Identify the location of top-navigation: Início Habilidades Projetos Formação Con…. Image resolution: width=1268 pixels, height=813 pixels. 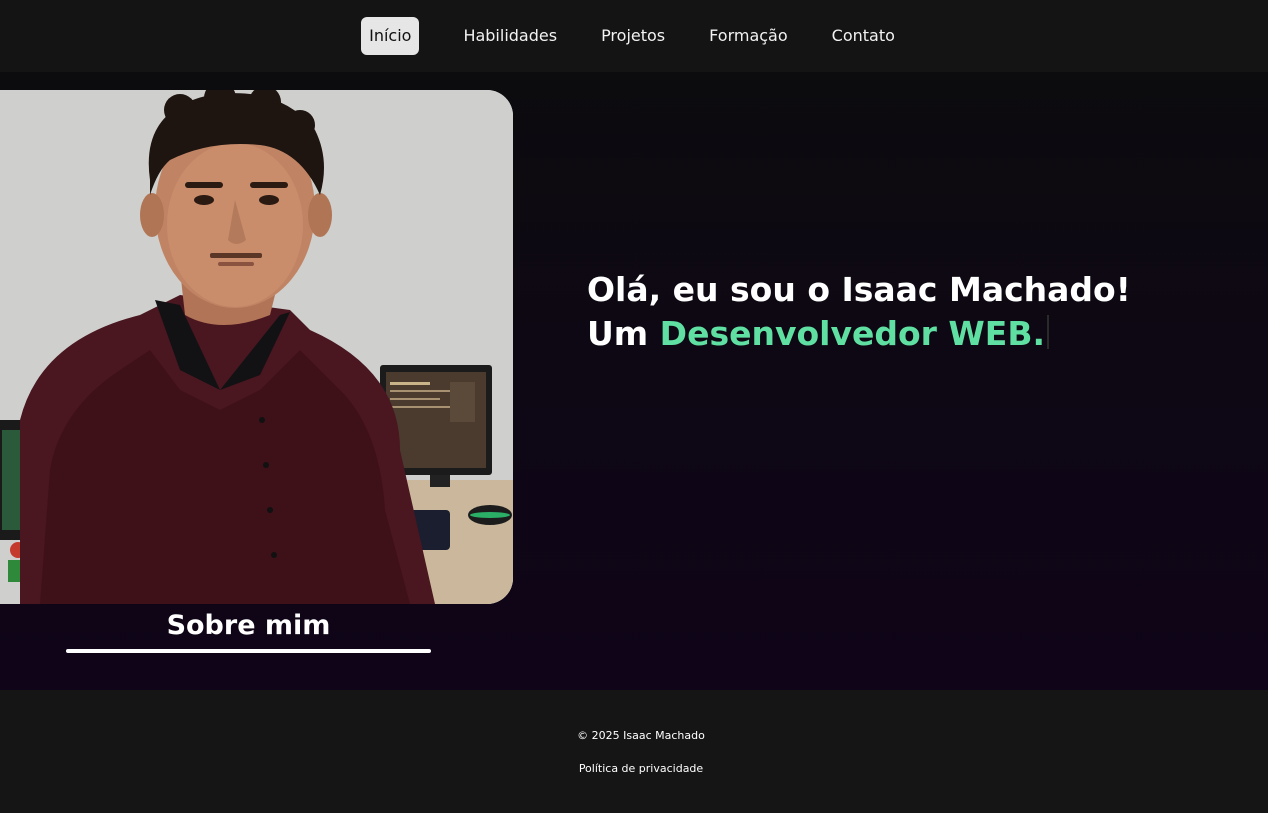
(634, 36).